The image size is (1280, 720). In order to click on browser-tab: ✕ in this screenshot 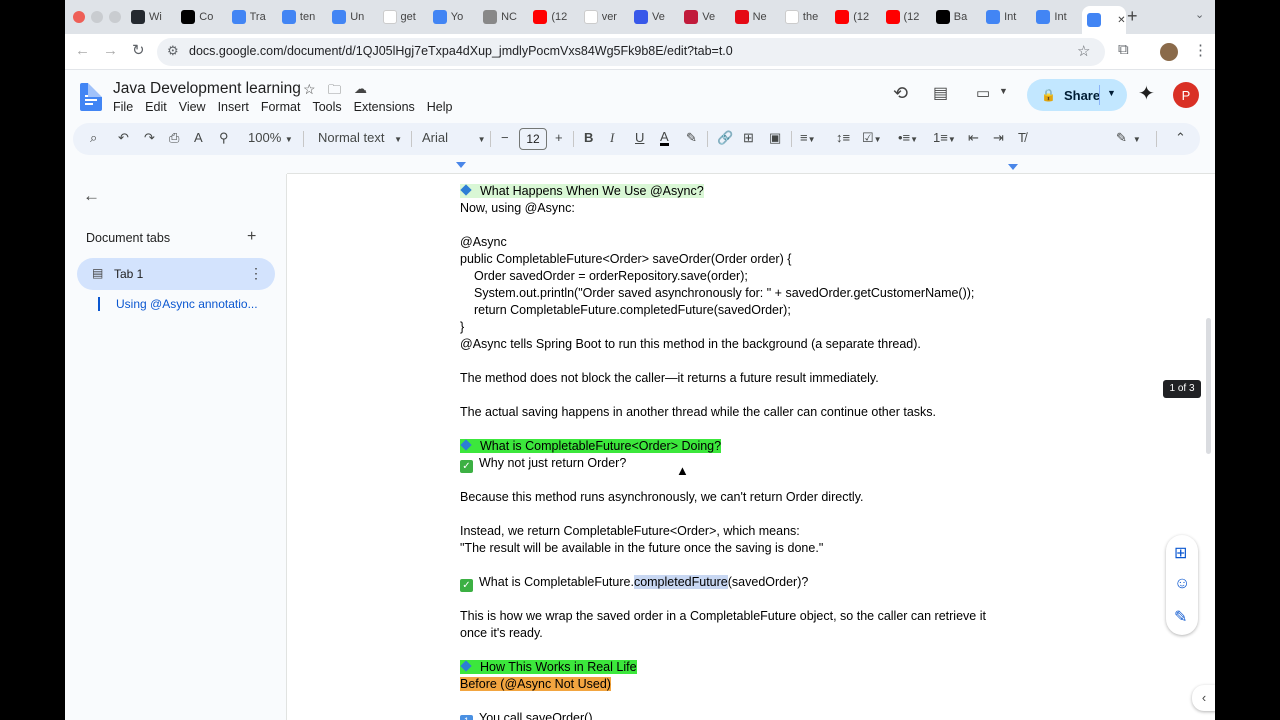, I will do `click(1103, 20)`.